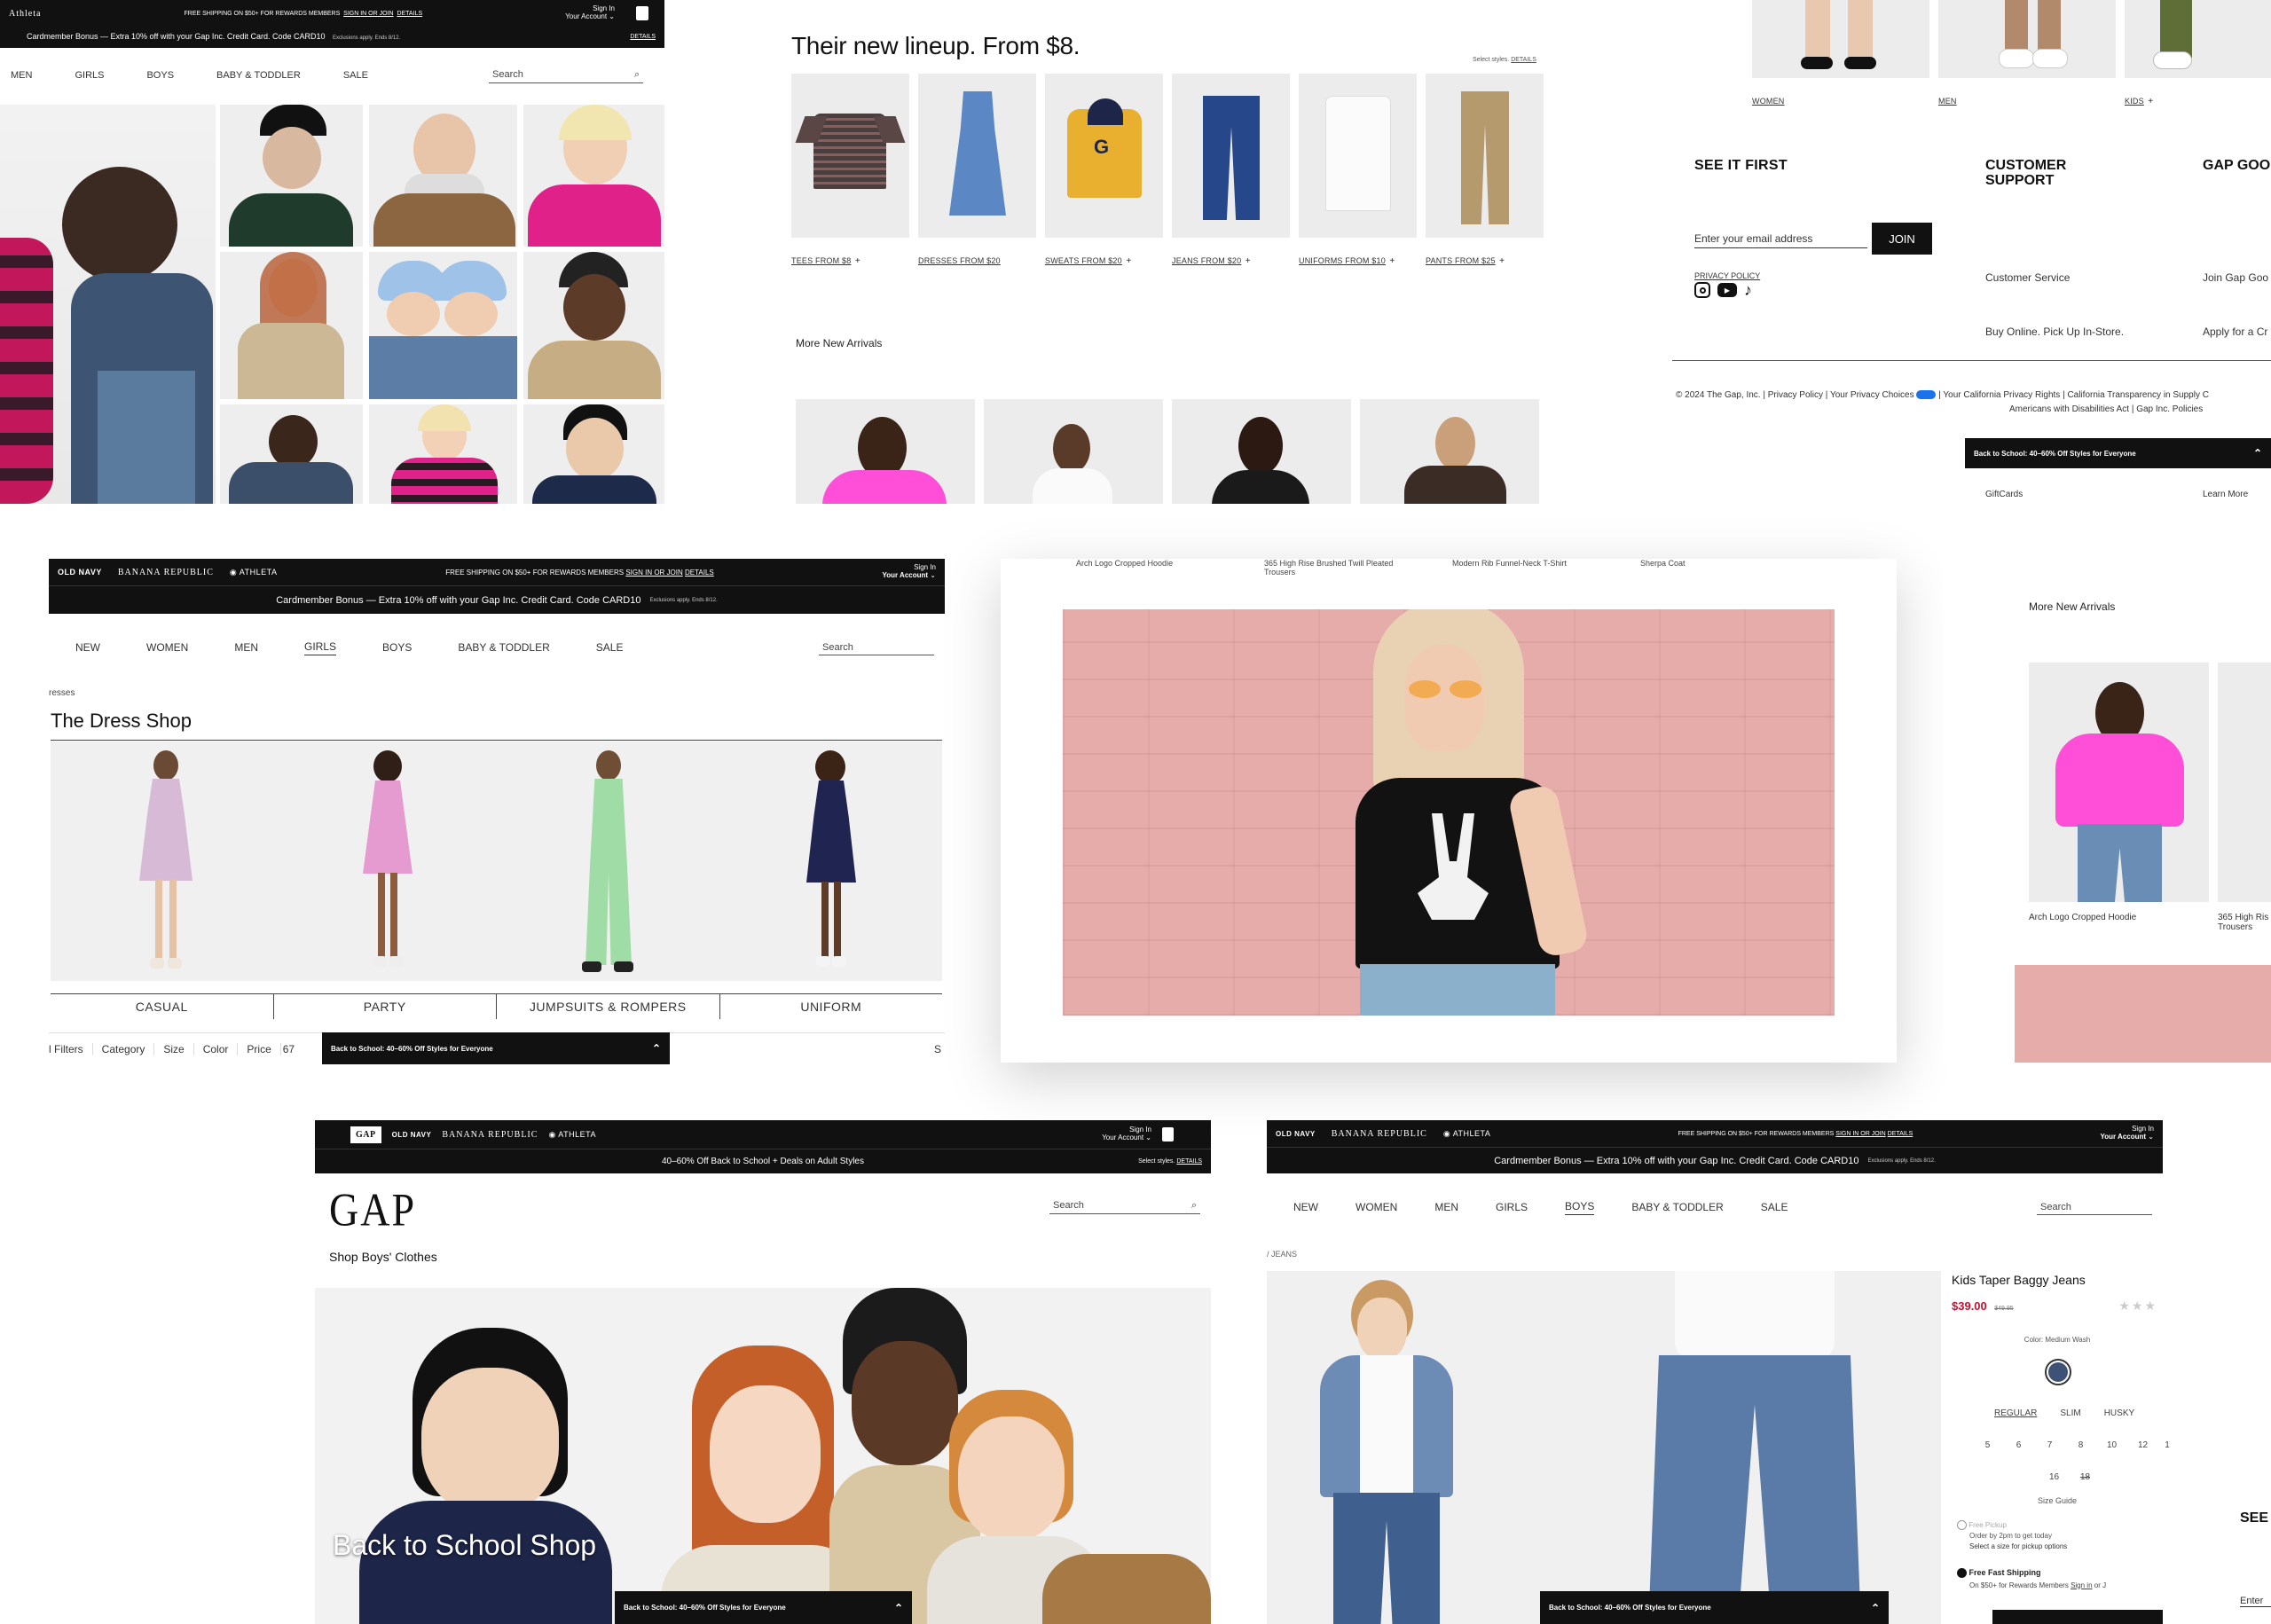 The width and height of the screenshot is (2271, 1624). What do you see at coordinates (821, 261) in the screenshot?
I see `product-label-tees: TEES FROM $8` at bounding box center [821, 261].